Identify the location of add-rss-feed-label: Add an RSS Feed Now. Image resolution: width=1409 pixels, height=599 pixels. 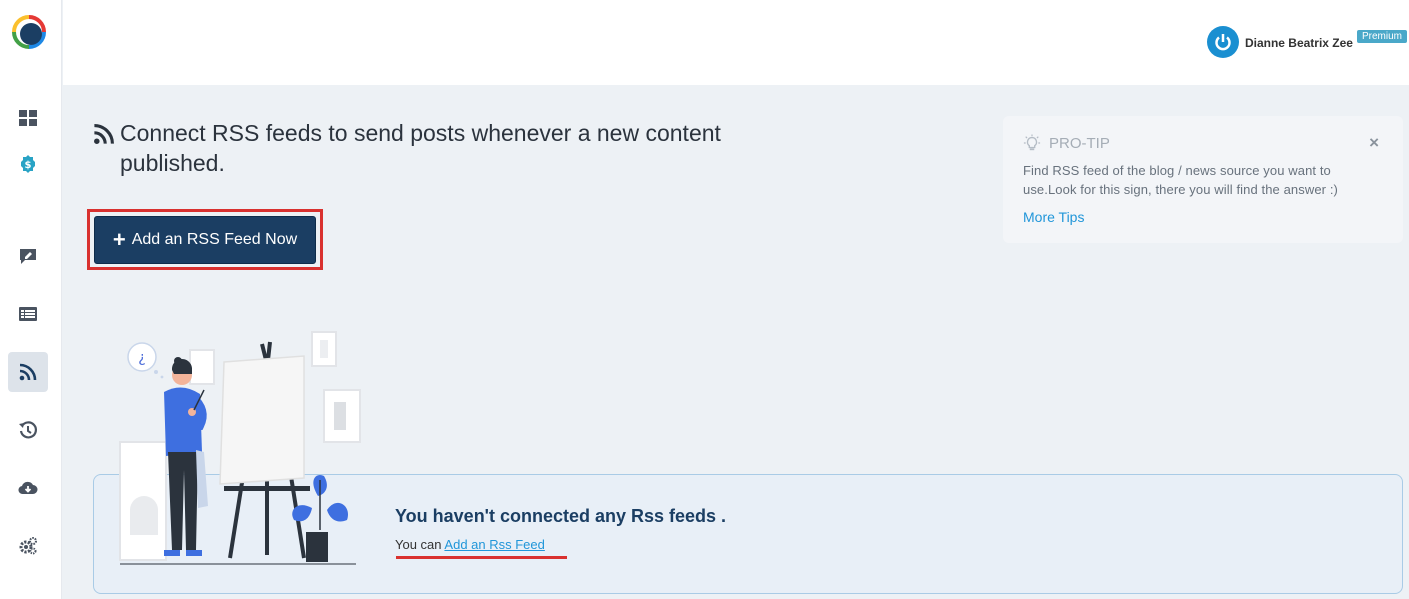
(214, 239).